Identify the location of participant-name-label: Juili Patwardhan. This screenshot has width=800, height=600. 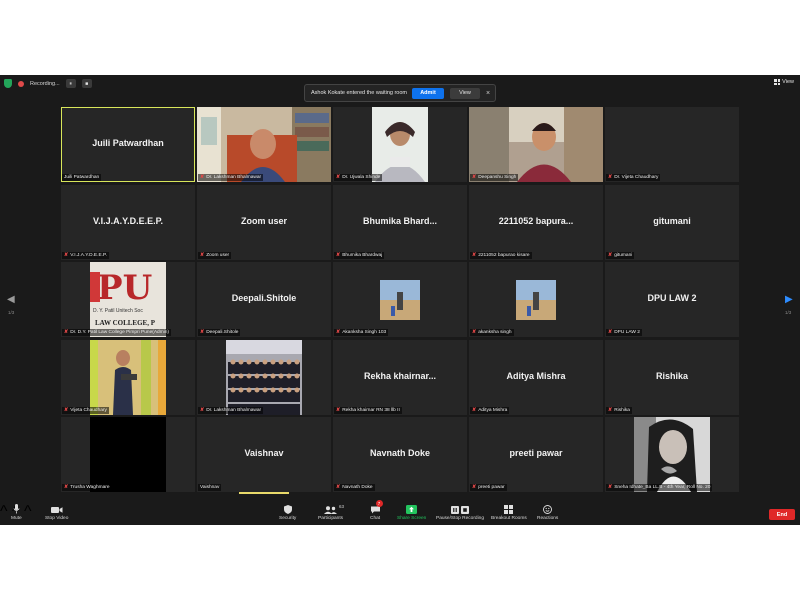
(82, 177).